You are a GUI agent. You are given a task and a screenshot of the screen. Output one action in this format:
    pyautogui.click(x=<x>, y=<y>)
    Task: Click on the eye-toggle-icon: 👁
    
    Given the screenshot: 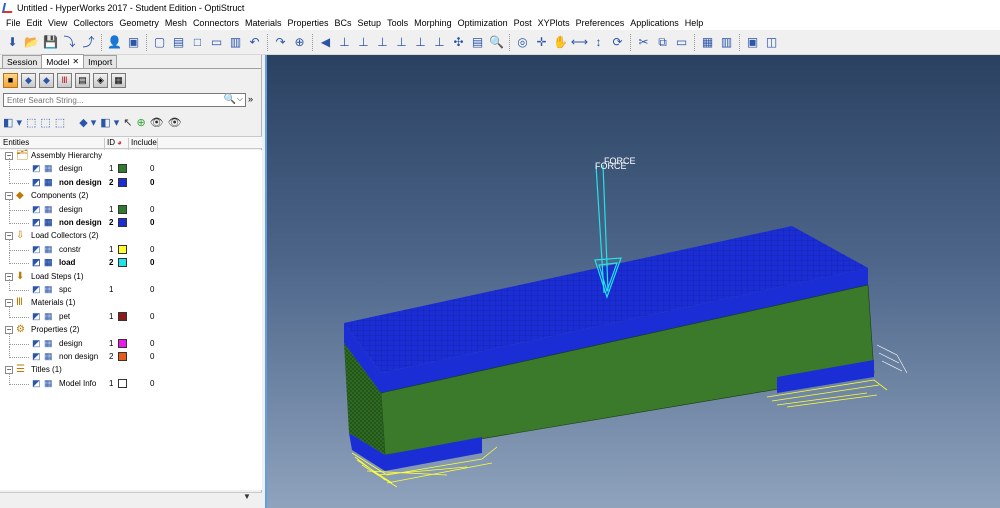 What is the action you would take?
    pyautogui.click(x=157, y=122)
    